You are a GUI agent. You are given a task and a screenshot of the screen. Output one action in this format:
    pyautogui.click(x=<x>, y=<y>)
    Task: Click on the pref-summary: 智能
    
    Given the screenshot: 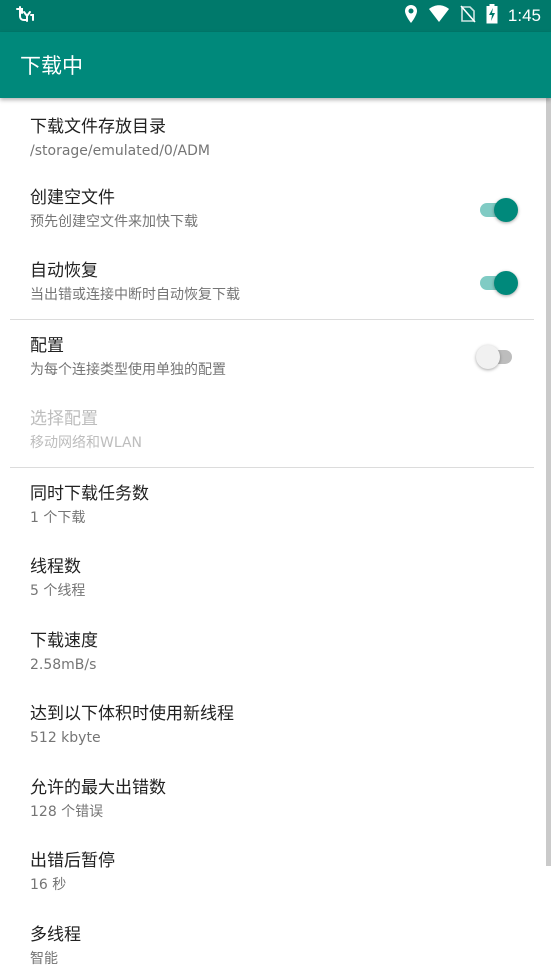 What is the action you would take?
    pyautogui.click(x=44, y=958)
    